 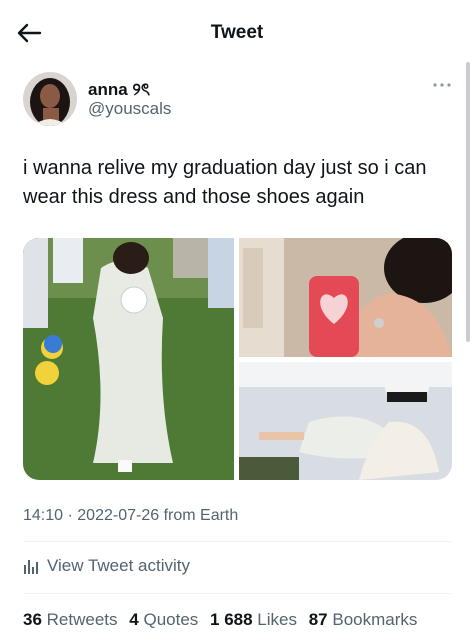 I want to click on tweet-text-line: wear this dress and those shoes again, so click(x=194, y=197).